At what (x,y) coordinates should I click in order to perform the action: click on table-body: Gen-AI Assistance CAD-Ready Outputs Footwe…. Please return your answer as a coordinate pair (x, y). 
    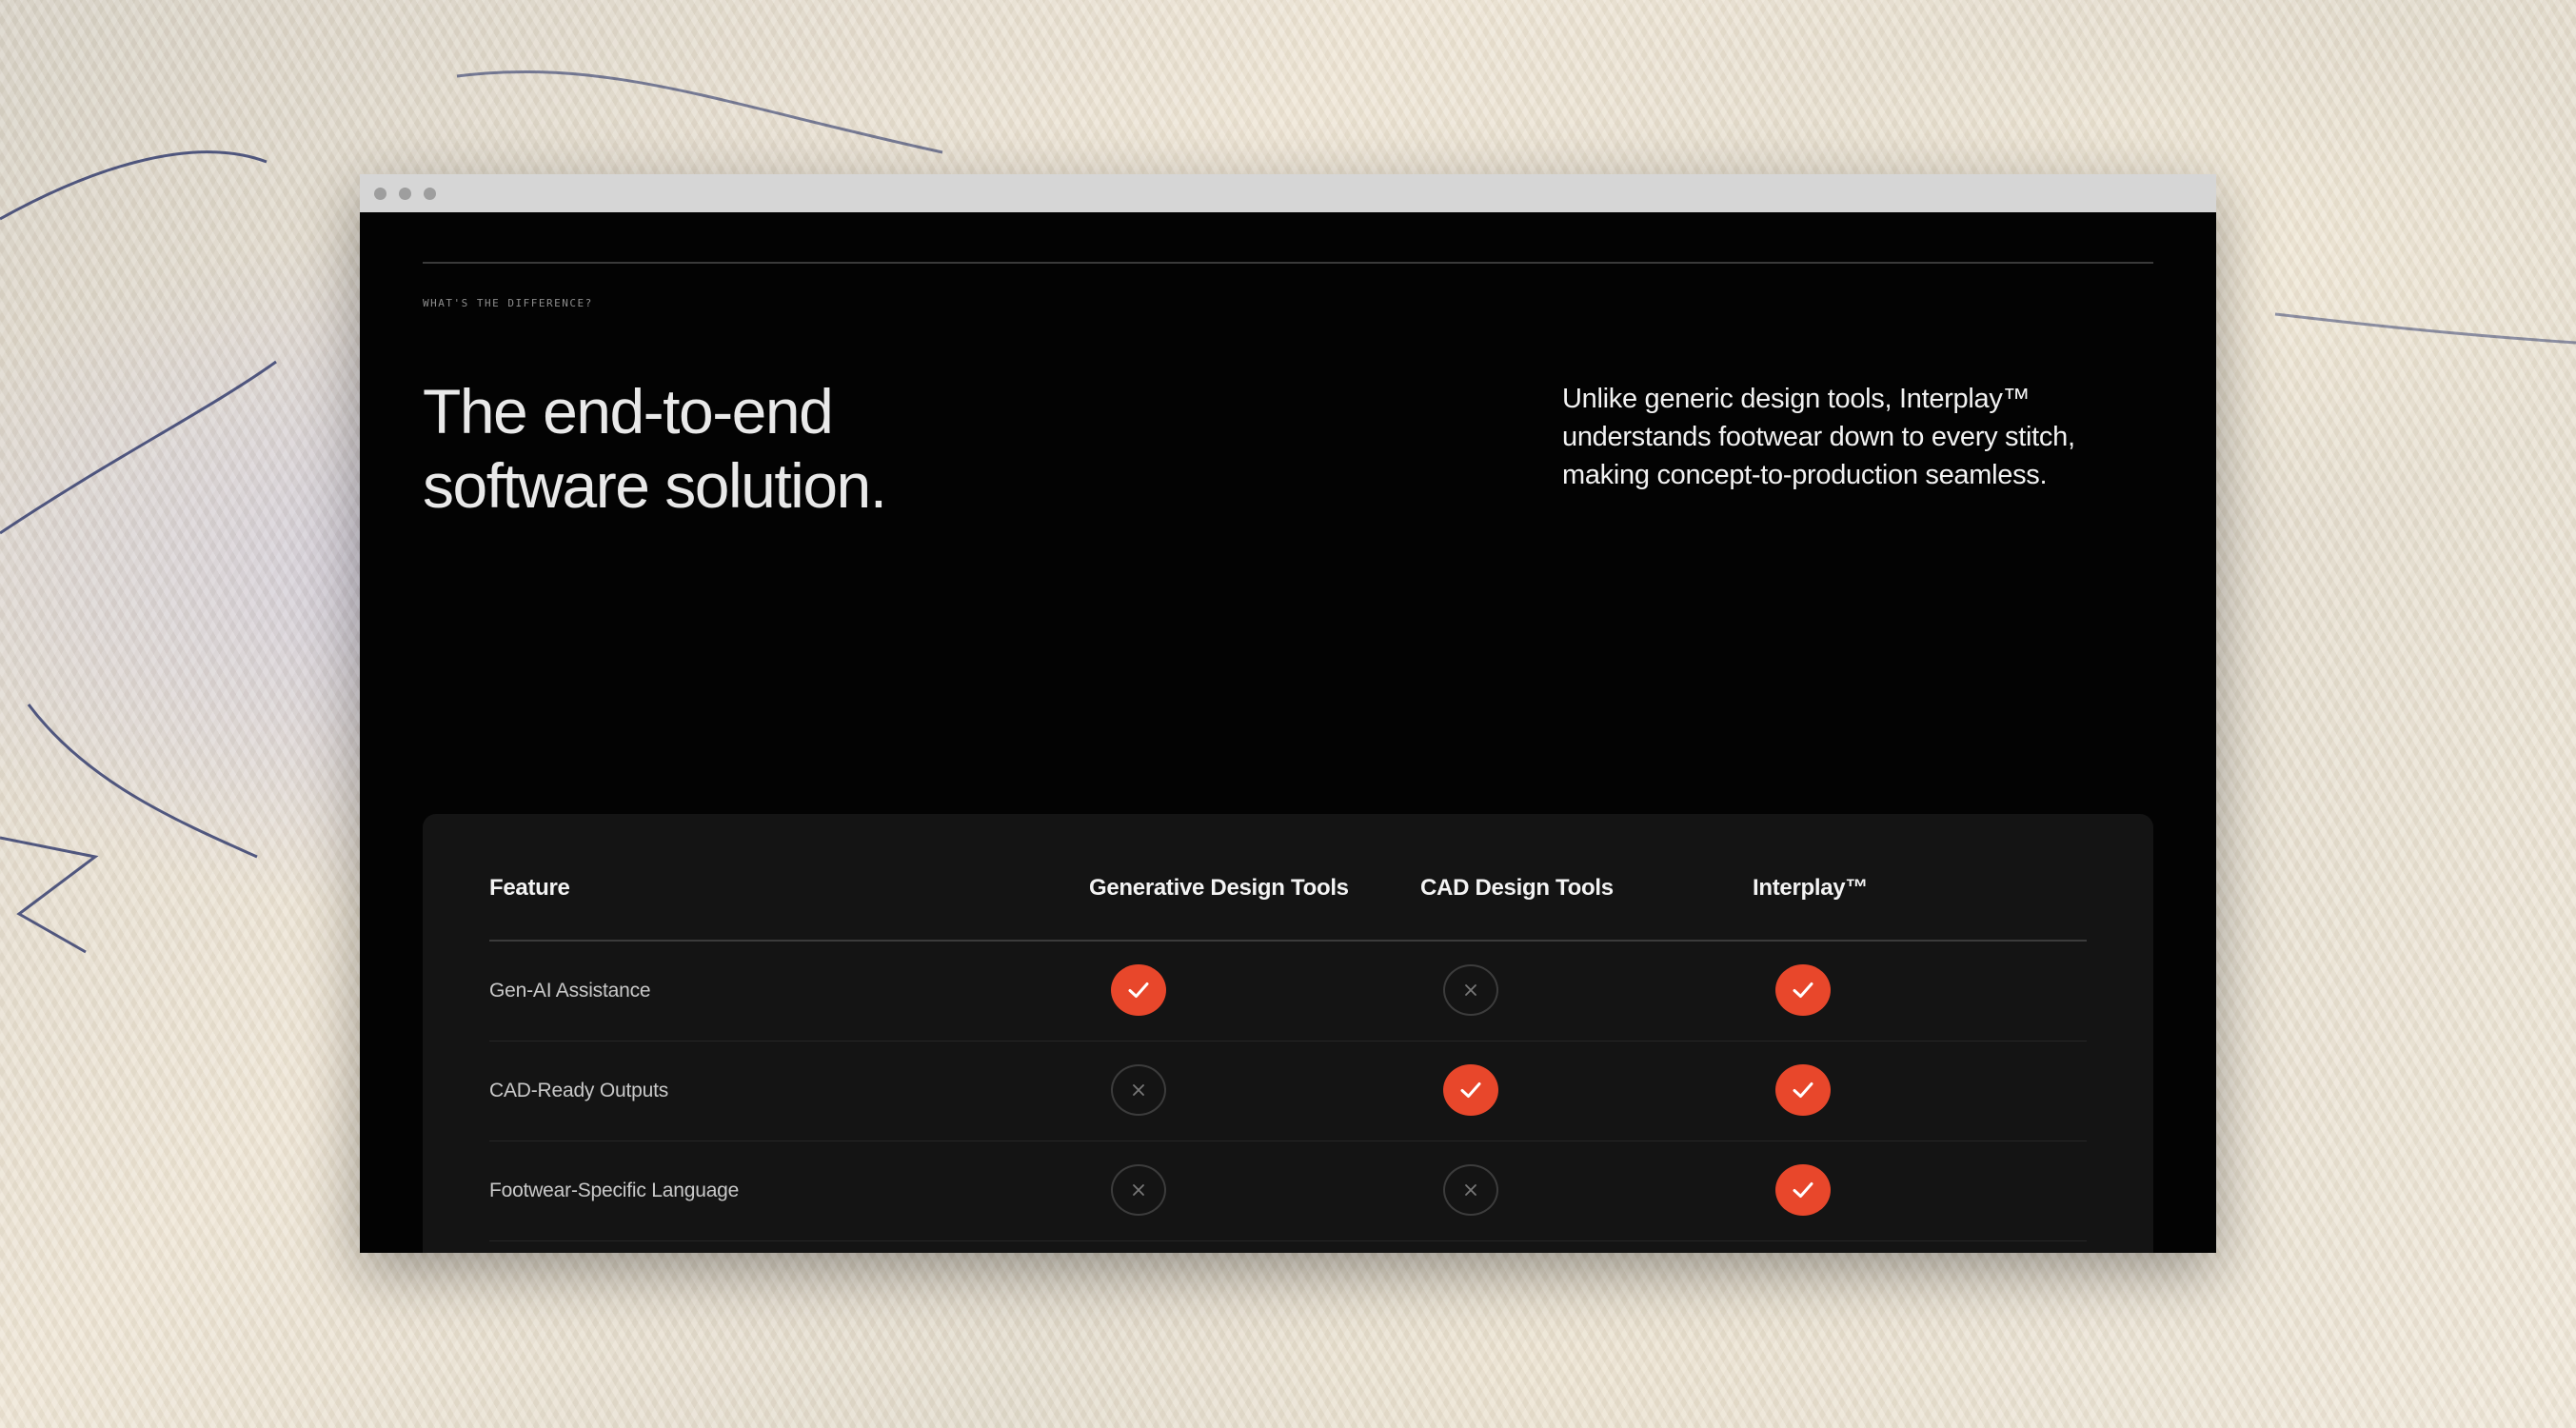
    Looking at the image, I should click on (1288, 1097).